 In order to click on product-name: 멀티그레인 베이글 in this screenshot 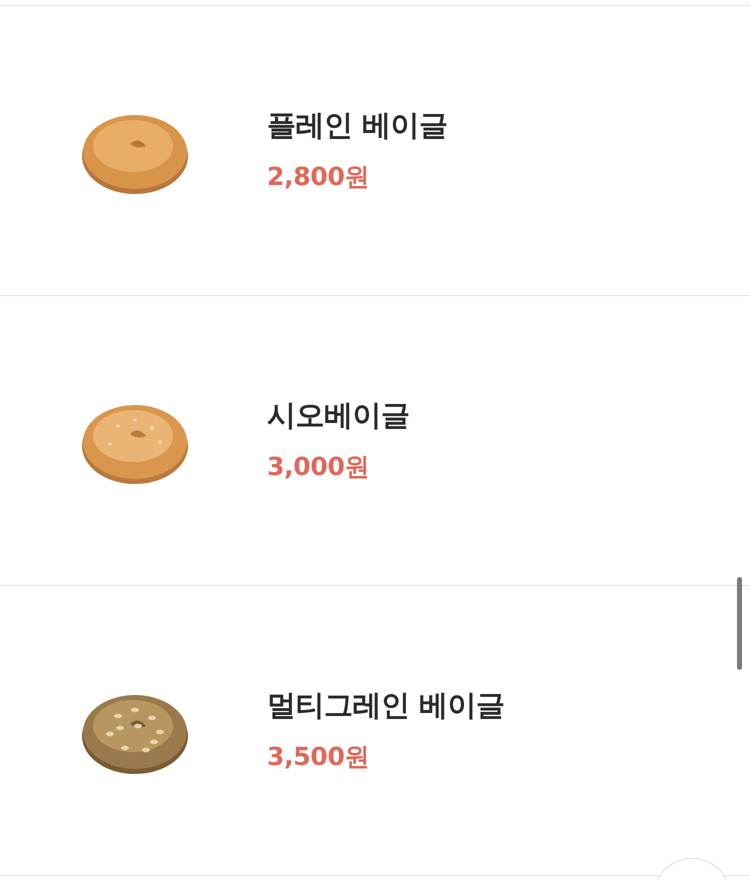, I will do `click(386, 705)`.